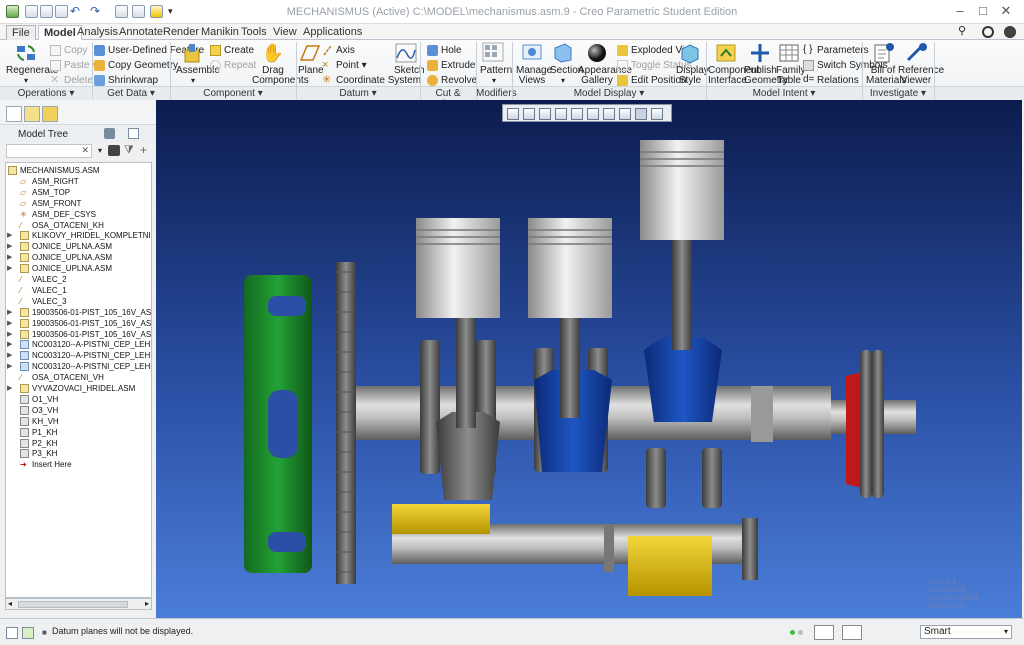 The width and height of the screenshot is (1024, 645). What do you see at coordinates (529, 114) in the screenshot?
I see `zoom-in-icon` at bounding box center [529, 114].